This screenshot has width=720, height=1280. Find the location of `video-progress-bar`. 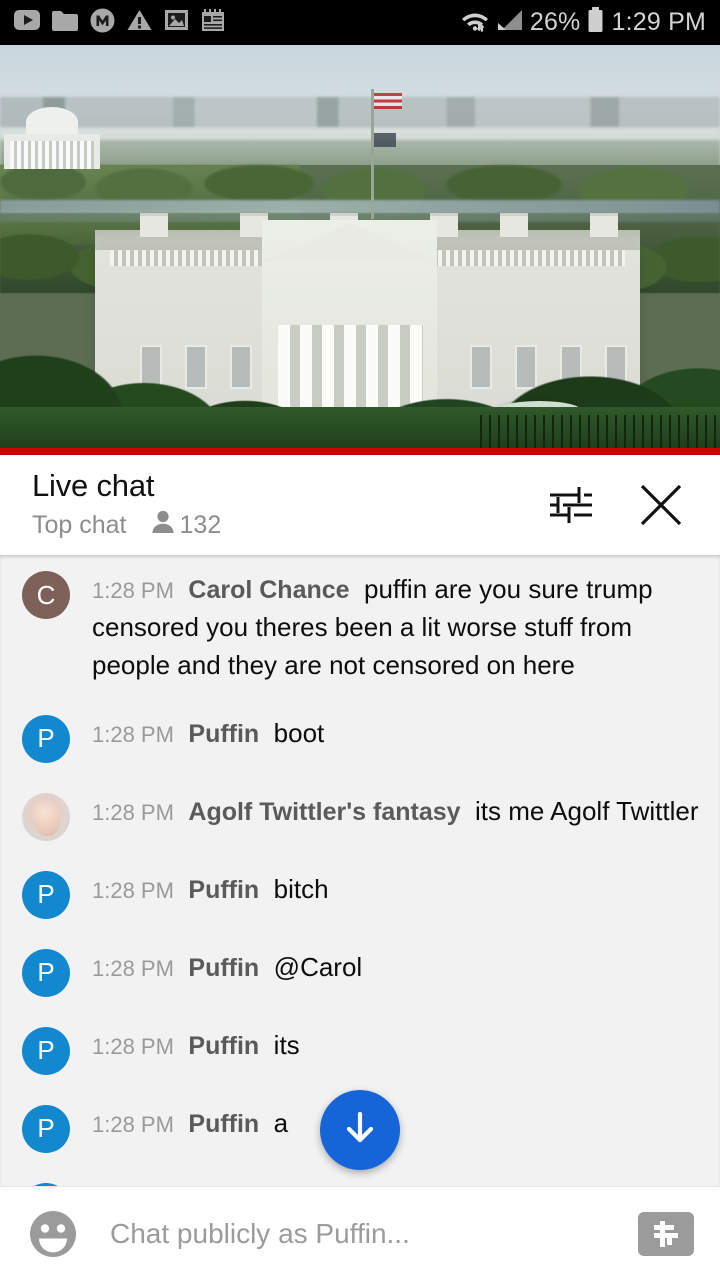

video-progress-bar is located at coordinates (360, 451).